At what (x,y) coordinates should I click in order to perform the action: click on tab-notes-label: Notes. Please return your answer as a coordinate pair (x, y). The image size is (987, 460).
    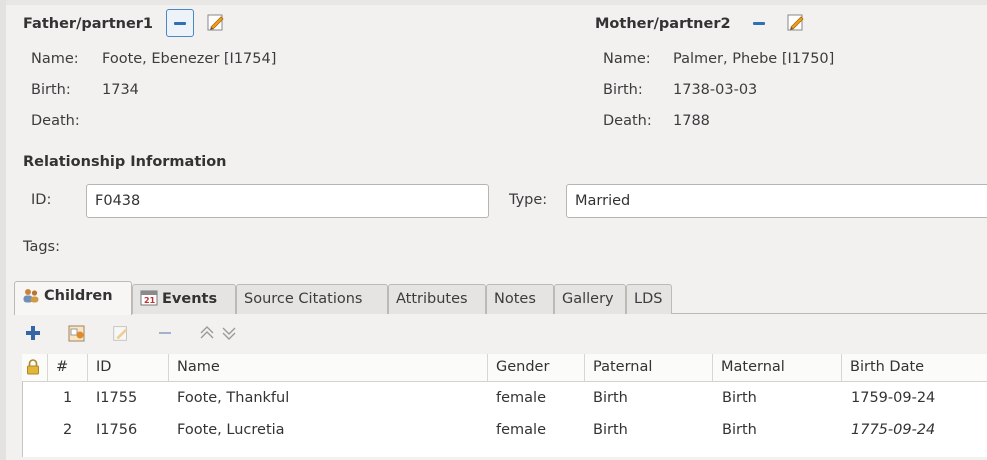
    Looking at the image, I should click on (515, 299).